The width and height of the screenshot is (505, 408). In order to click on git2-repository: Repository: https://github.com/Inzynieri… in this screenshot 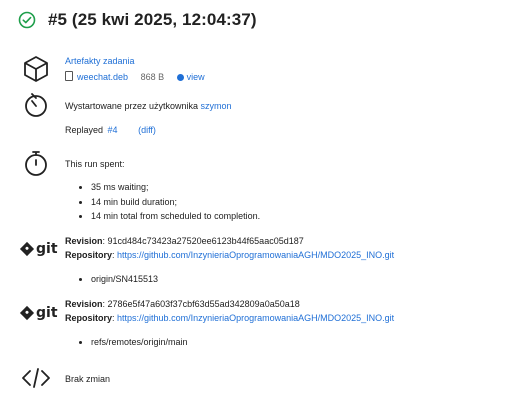, I will do `click(230, 318)`.